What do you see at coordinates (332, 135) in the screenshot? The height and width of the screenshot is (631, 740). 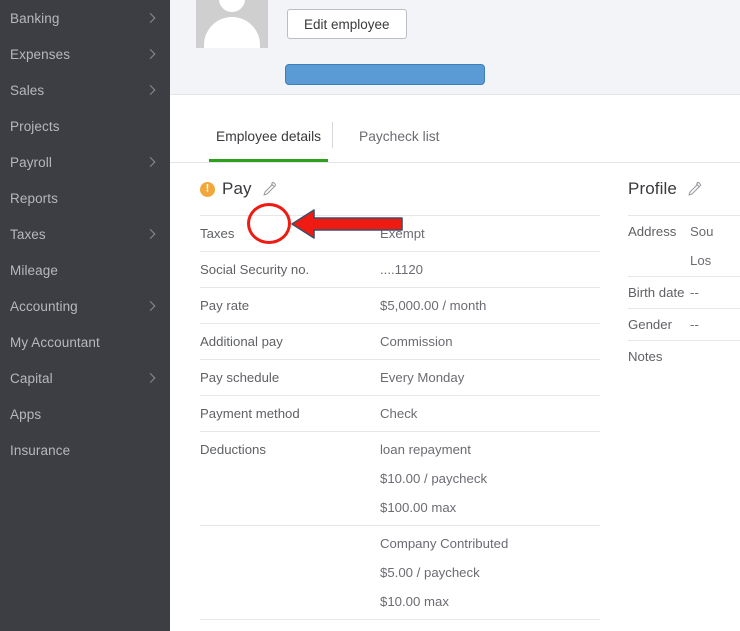 I see `tab-divider` at bounding box center [332, 135].